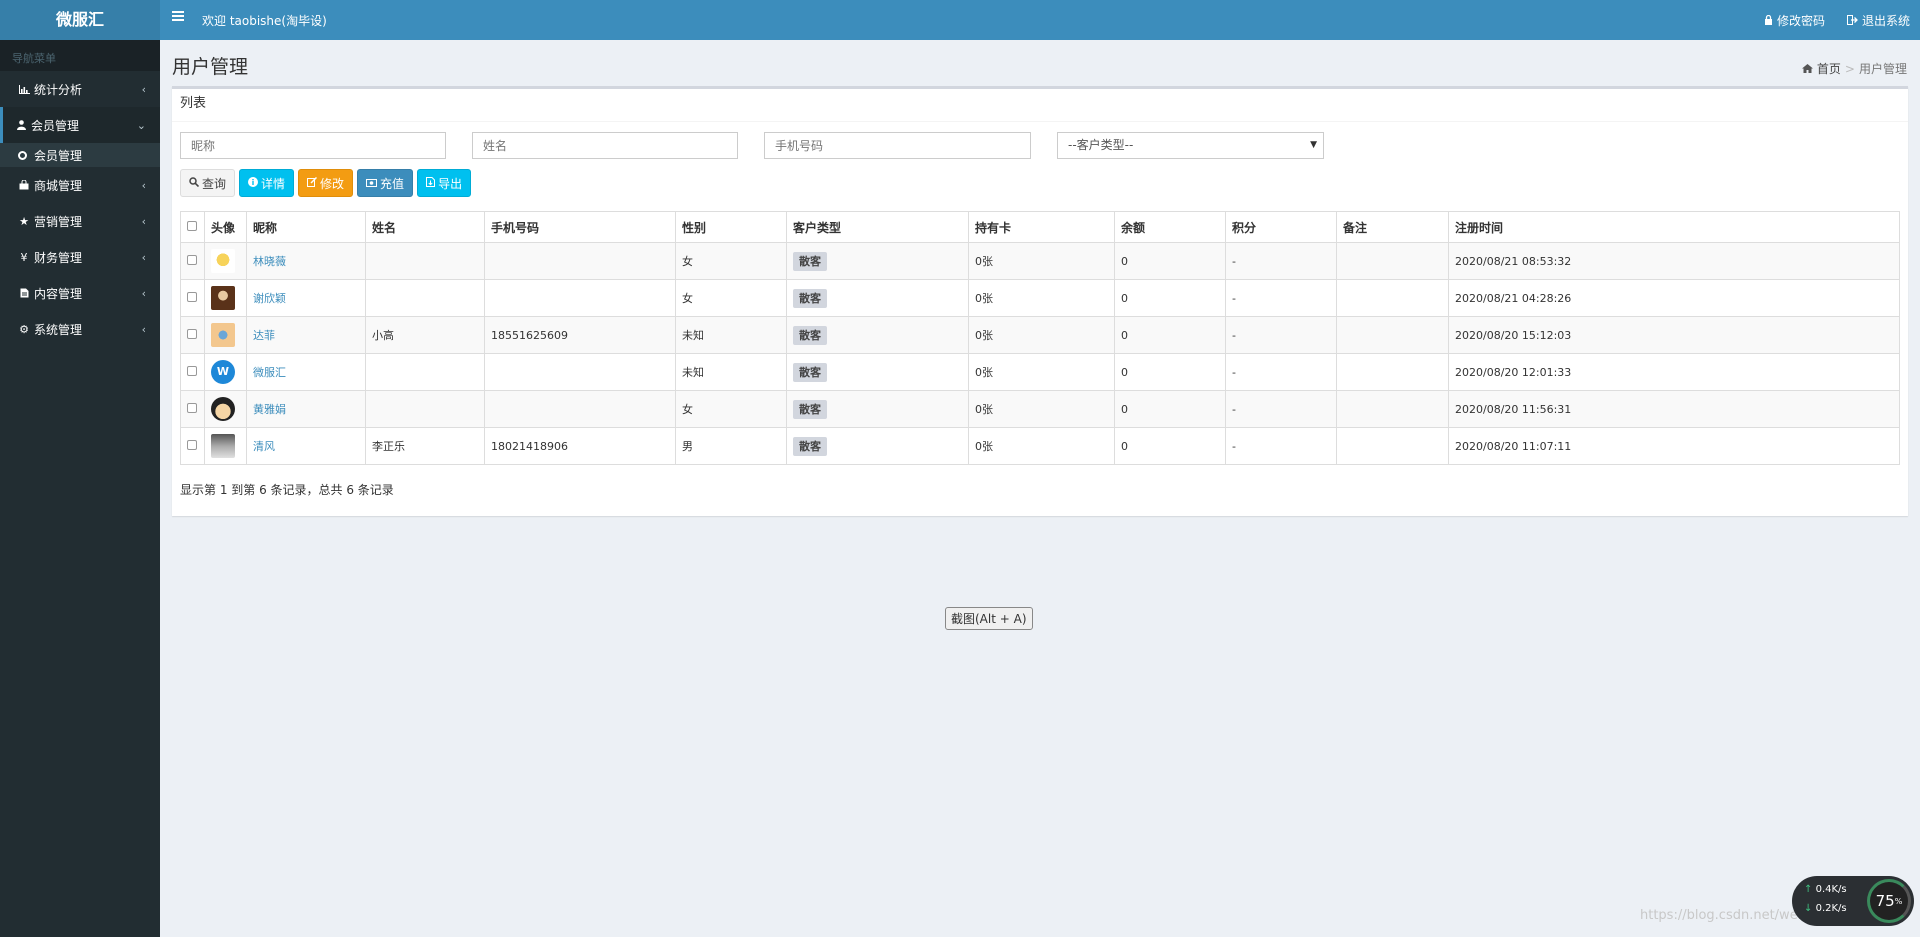 Image resolution: width=1920 pixels, height=937 pixels. What do you see at coordinates (326, 183) in the screenshot?
I see `edit-button: 修改` at bounding box center [326, 183].